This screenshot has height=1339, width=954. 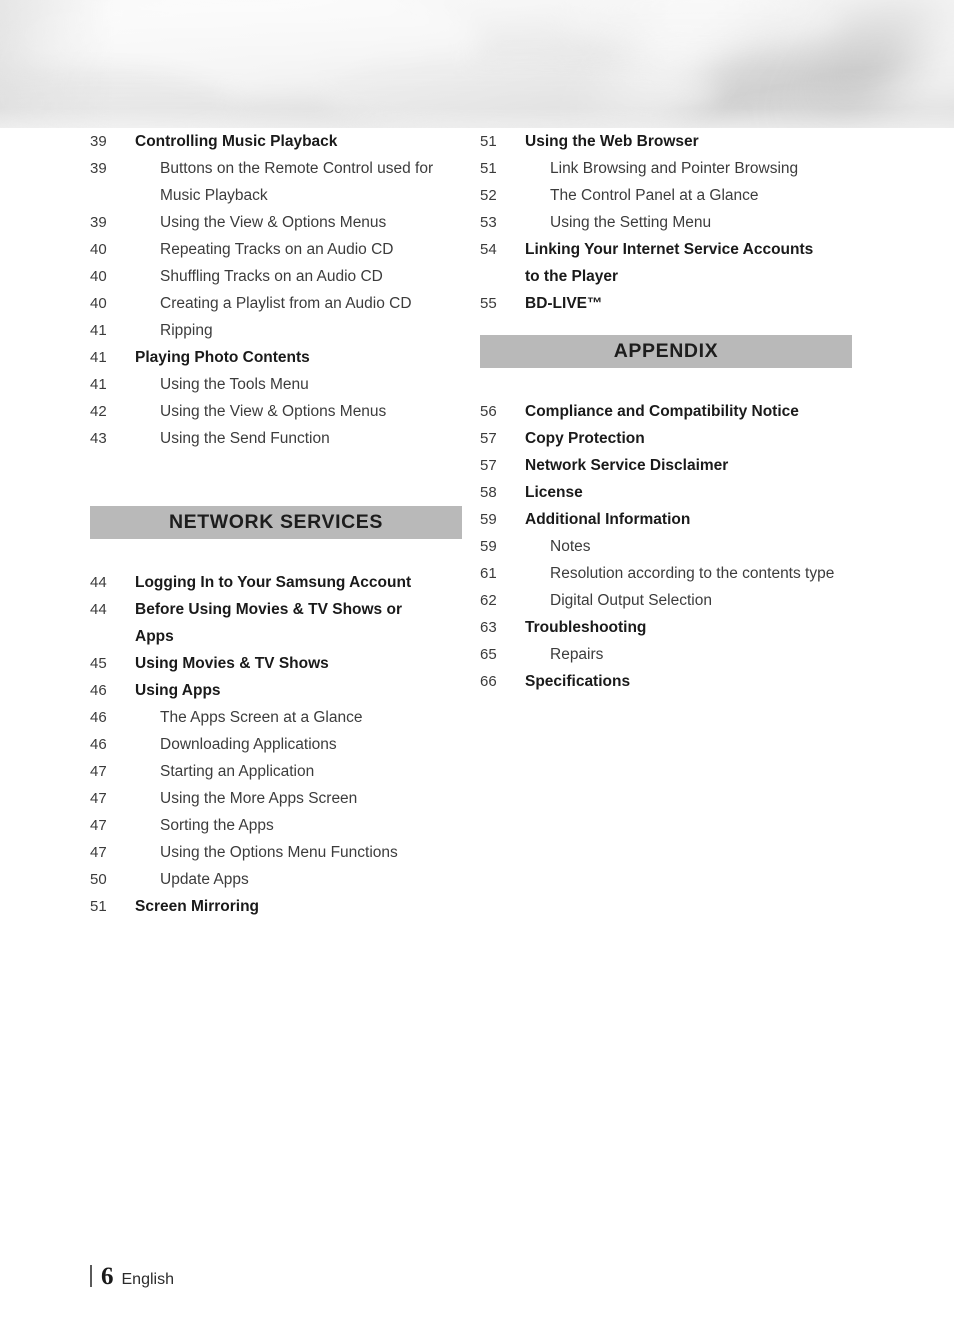 I want to click on toc-entry-page-number: 41, so click(x=98, y=384).